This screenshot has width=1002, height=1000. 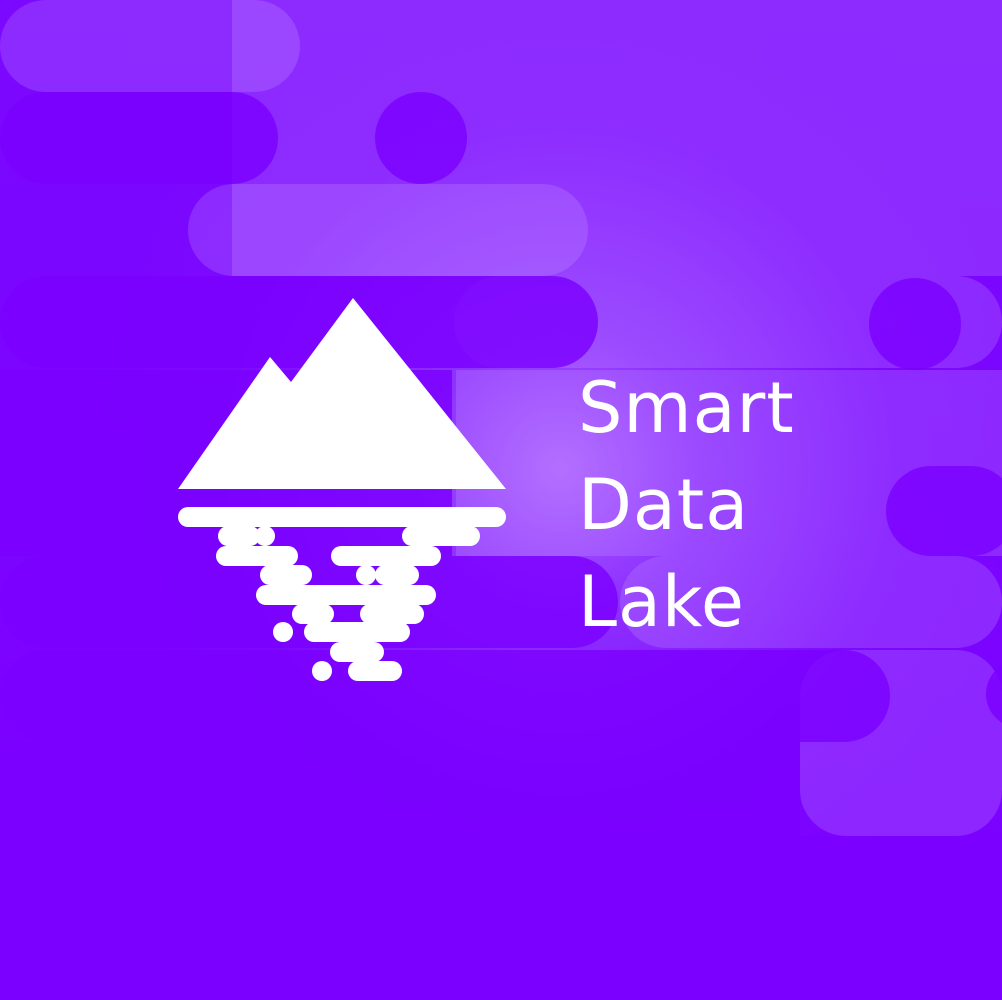 I want to click on water-line-3-left, so click(x=257, y=556).